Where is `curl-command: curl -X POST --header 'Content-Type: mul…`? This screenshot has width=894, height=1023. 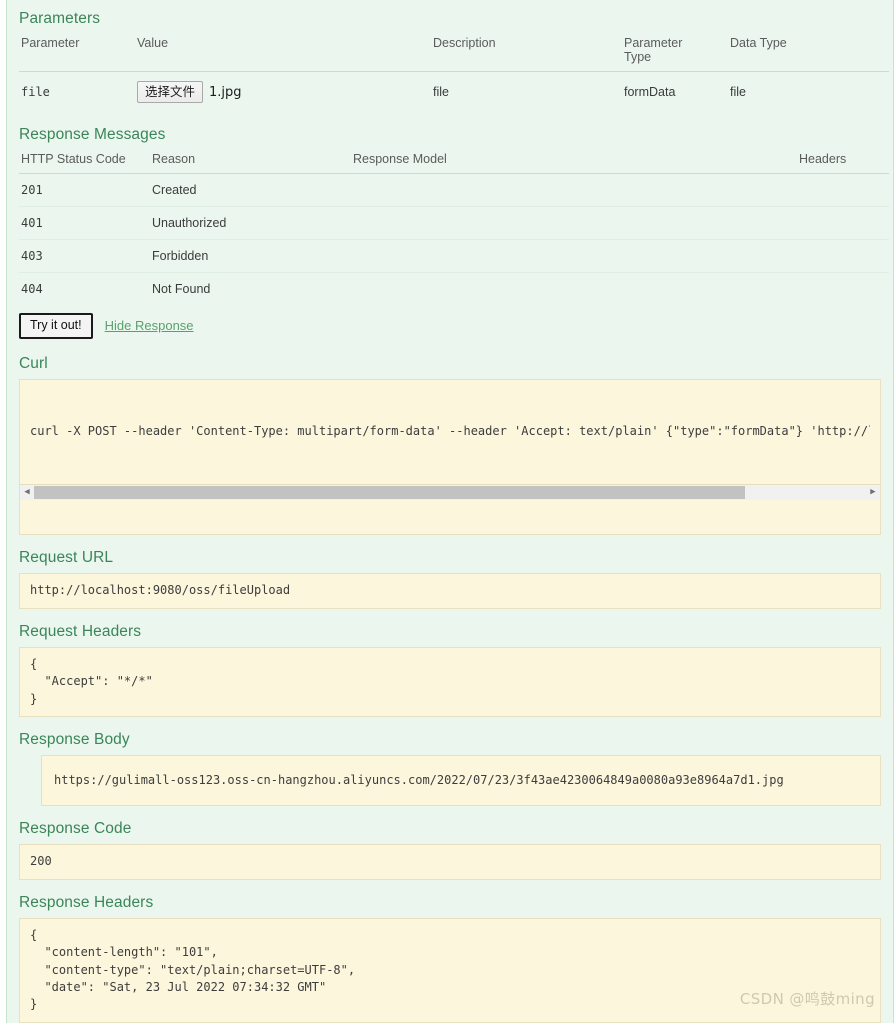
curl-command: curl -X POST --header 'Content-Type: mul… is located at coordinates (450, 430).